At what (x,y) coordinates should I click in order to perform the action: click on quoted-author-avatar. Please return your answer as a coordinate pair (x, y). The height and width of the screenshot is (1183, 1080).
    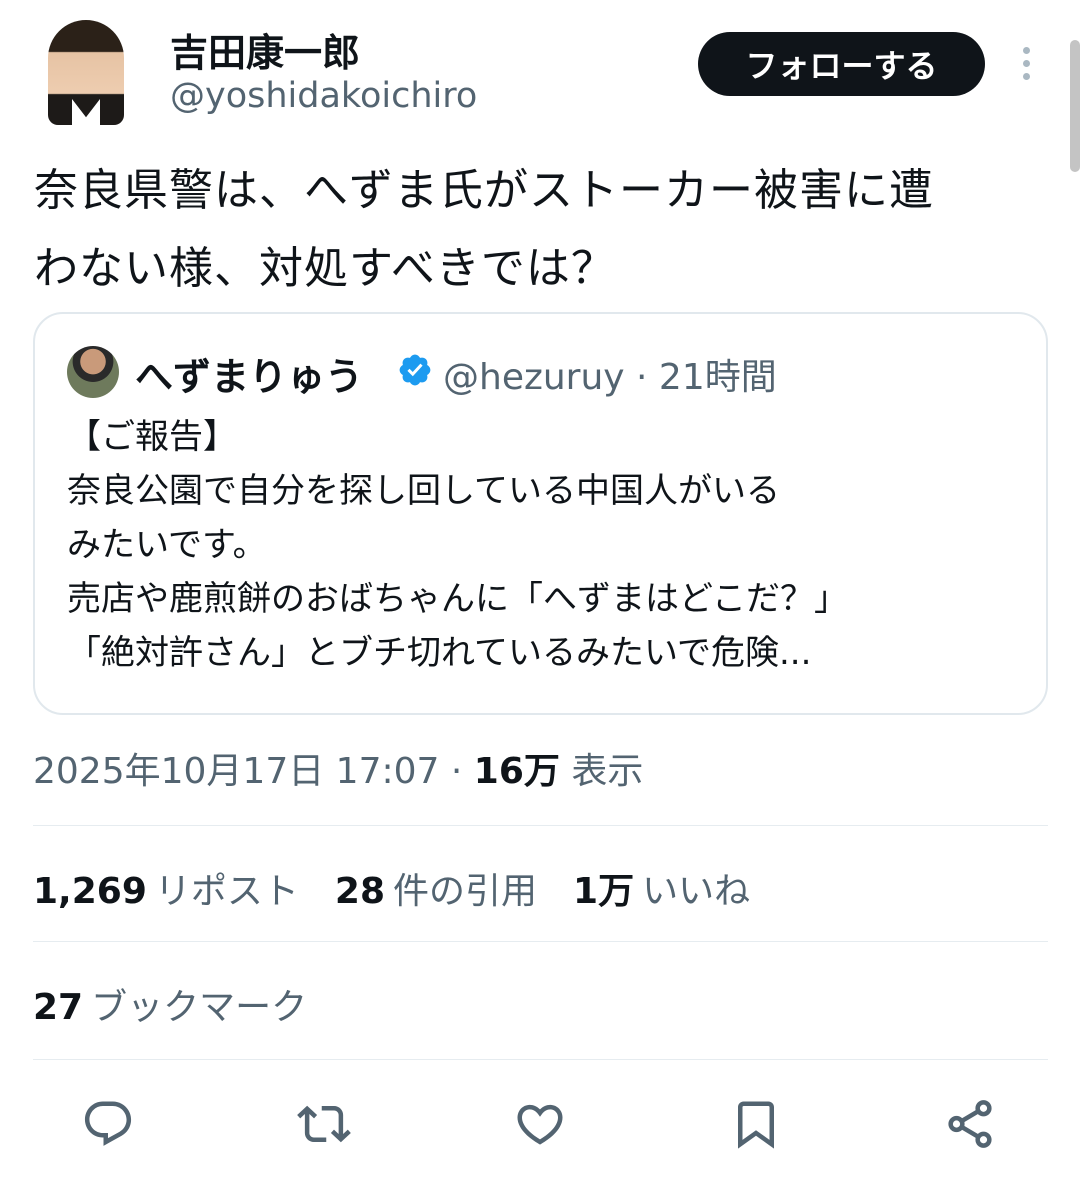
    Looking at the image, I should click on (93, 372).